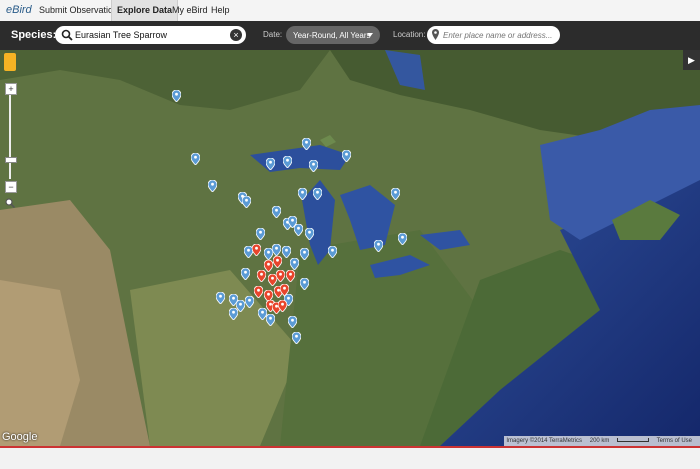  Describe the element at coordinates (67, 35) in the screenshot. I see `search-icon` at that location.